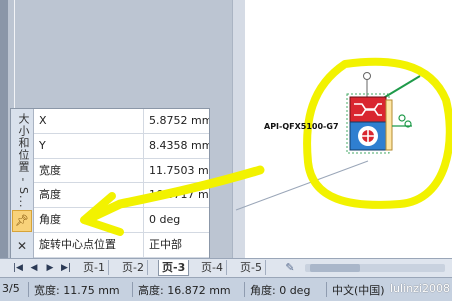 The width and height of the screenshot is (452, 301). I want to click on status-height: 高度: 16.872 mm, so click(184, 290).